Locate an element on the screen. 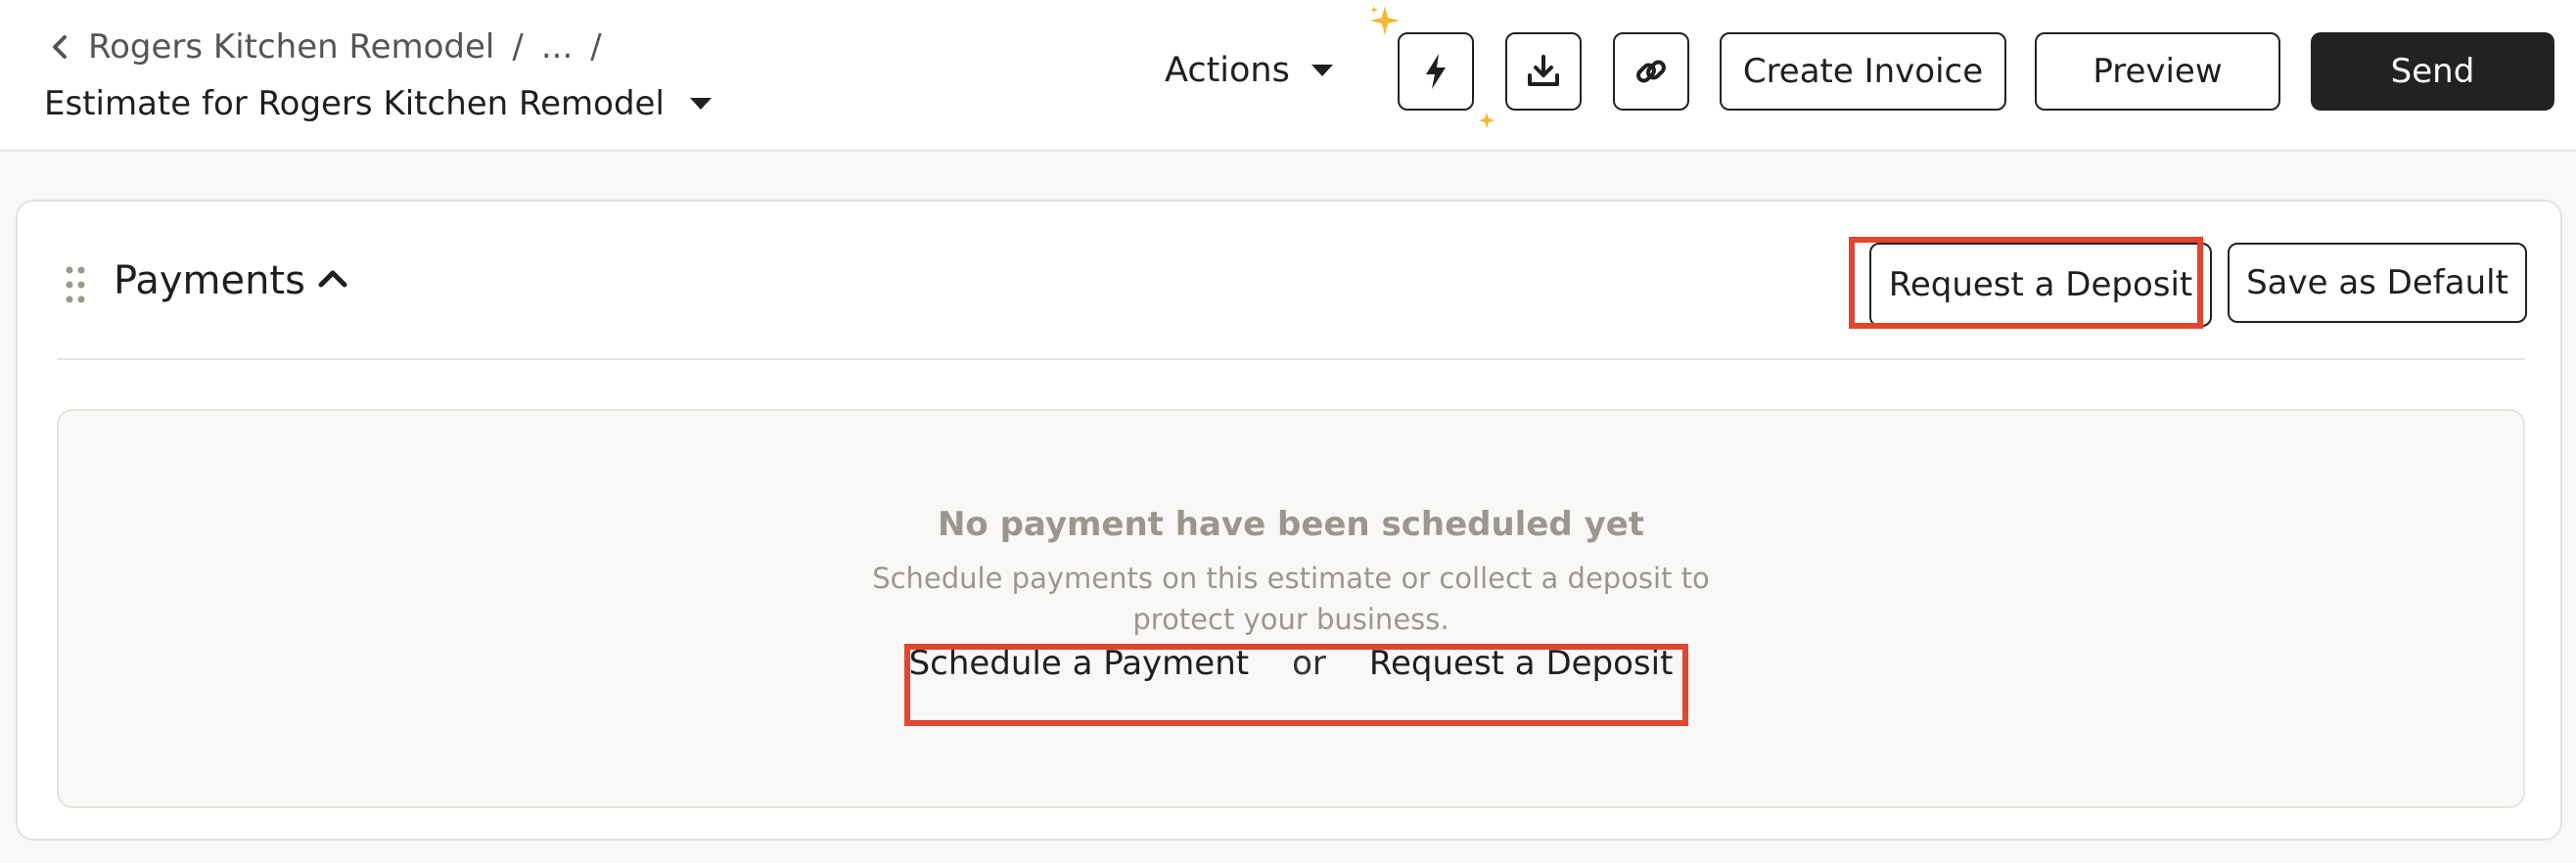 Image resolution: width=2576 pixels, height=863 pixels. link-icon is located at coordinates (1651, 71).